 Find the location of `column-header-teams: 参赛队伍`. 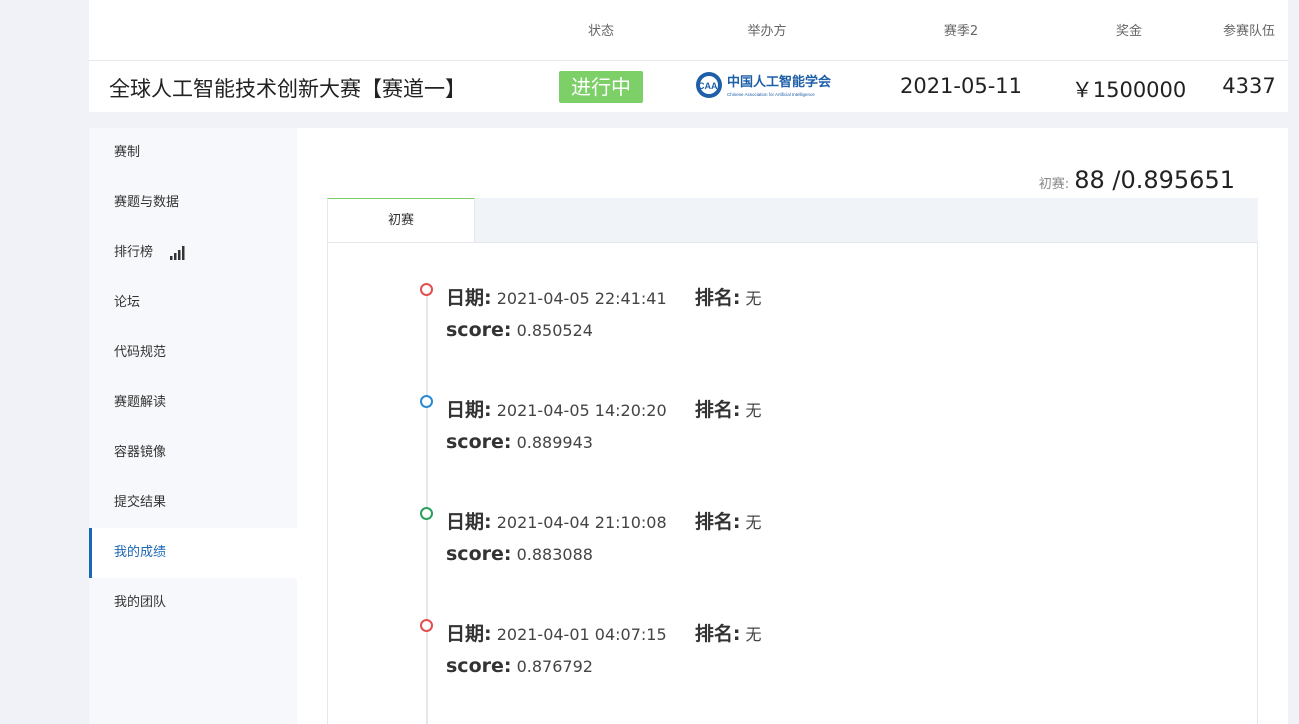

column-header-teams: 参赛队伍 is located at coordinates (1248, 31).